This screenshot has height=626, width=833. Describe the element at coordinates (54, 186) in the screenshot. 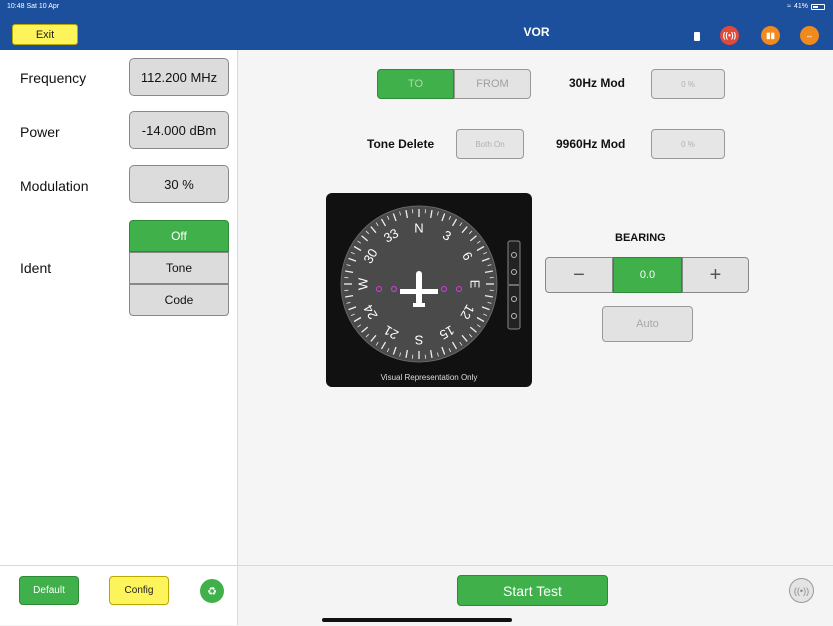

I see `modulation-label: Modulation` at that location.